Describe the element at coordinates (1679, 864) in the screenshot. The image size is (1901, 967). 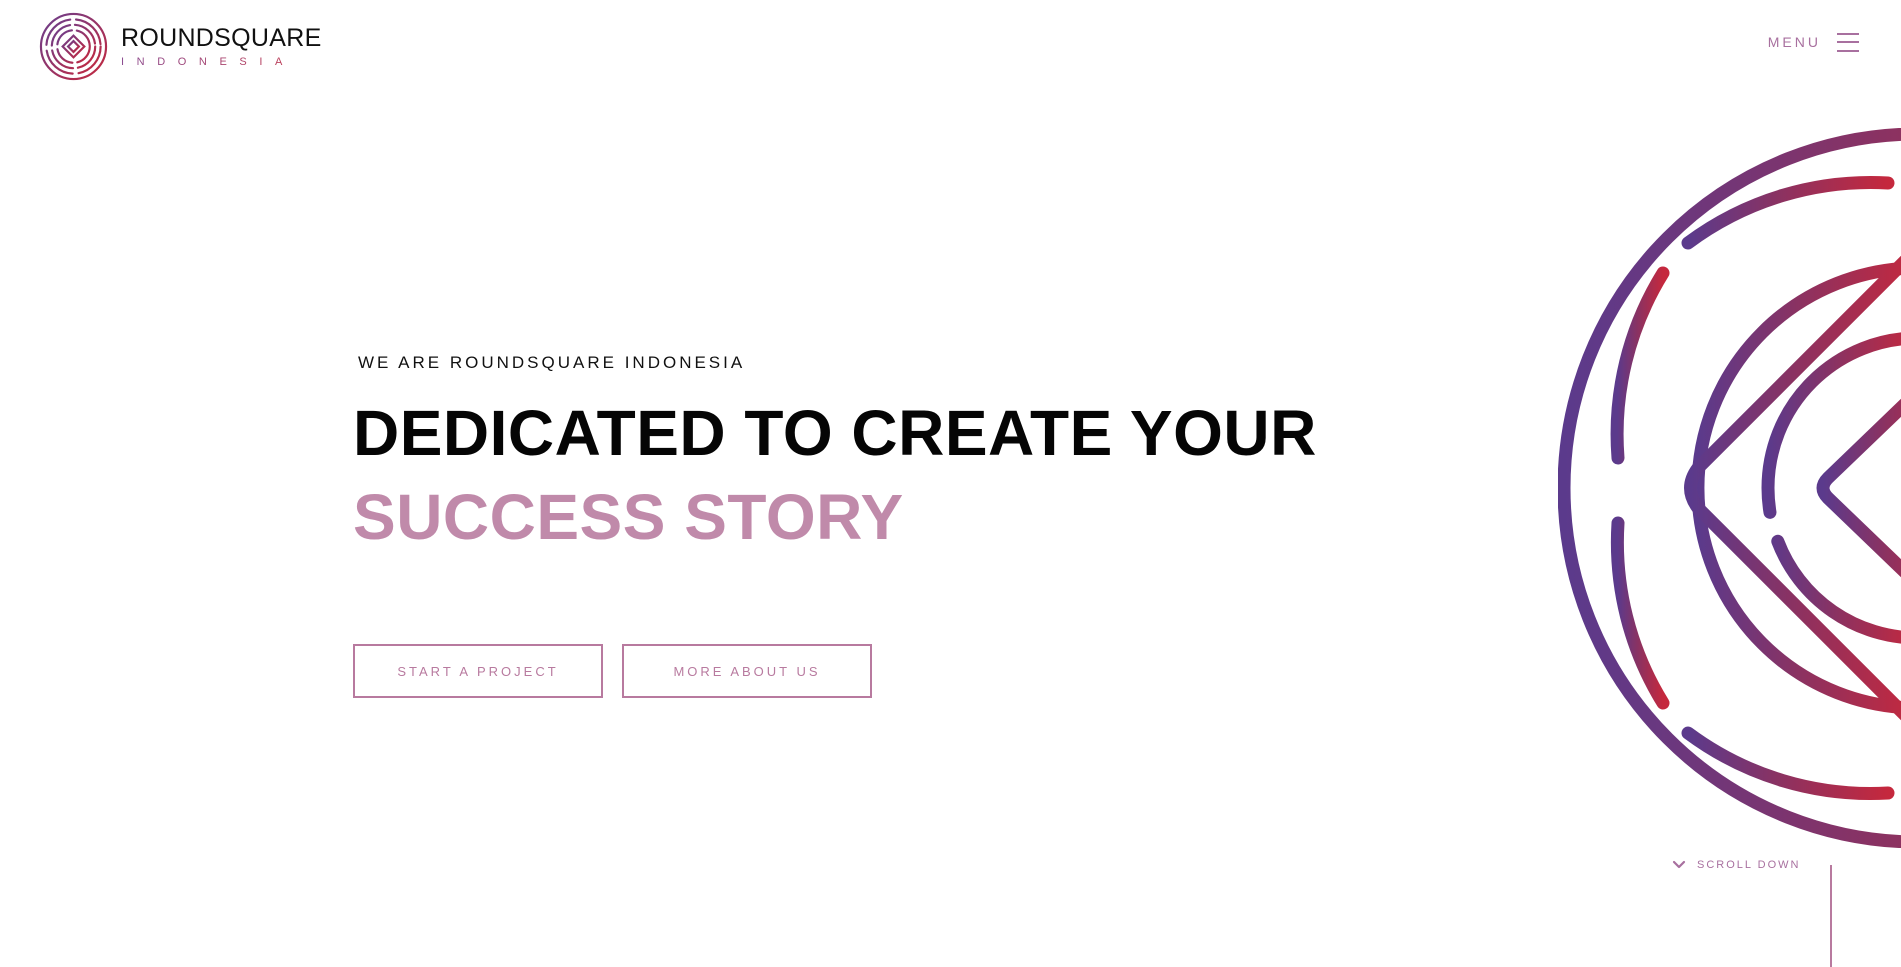
I see `chevron-down-icon` at that location.